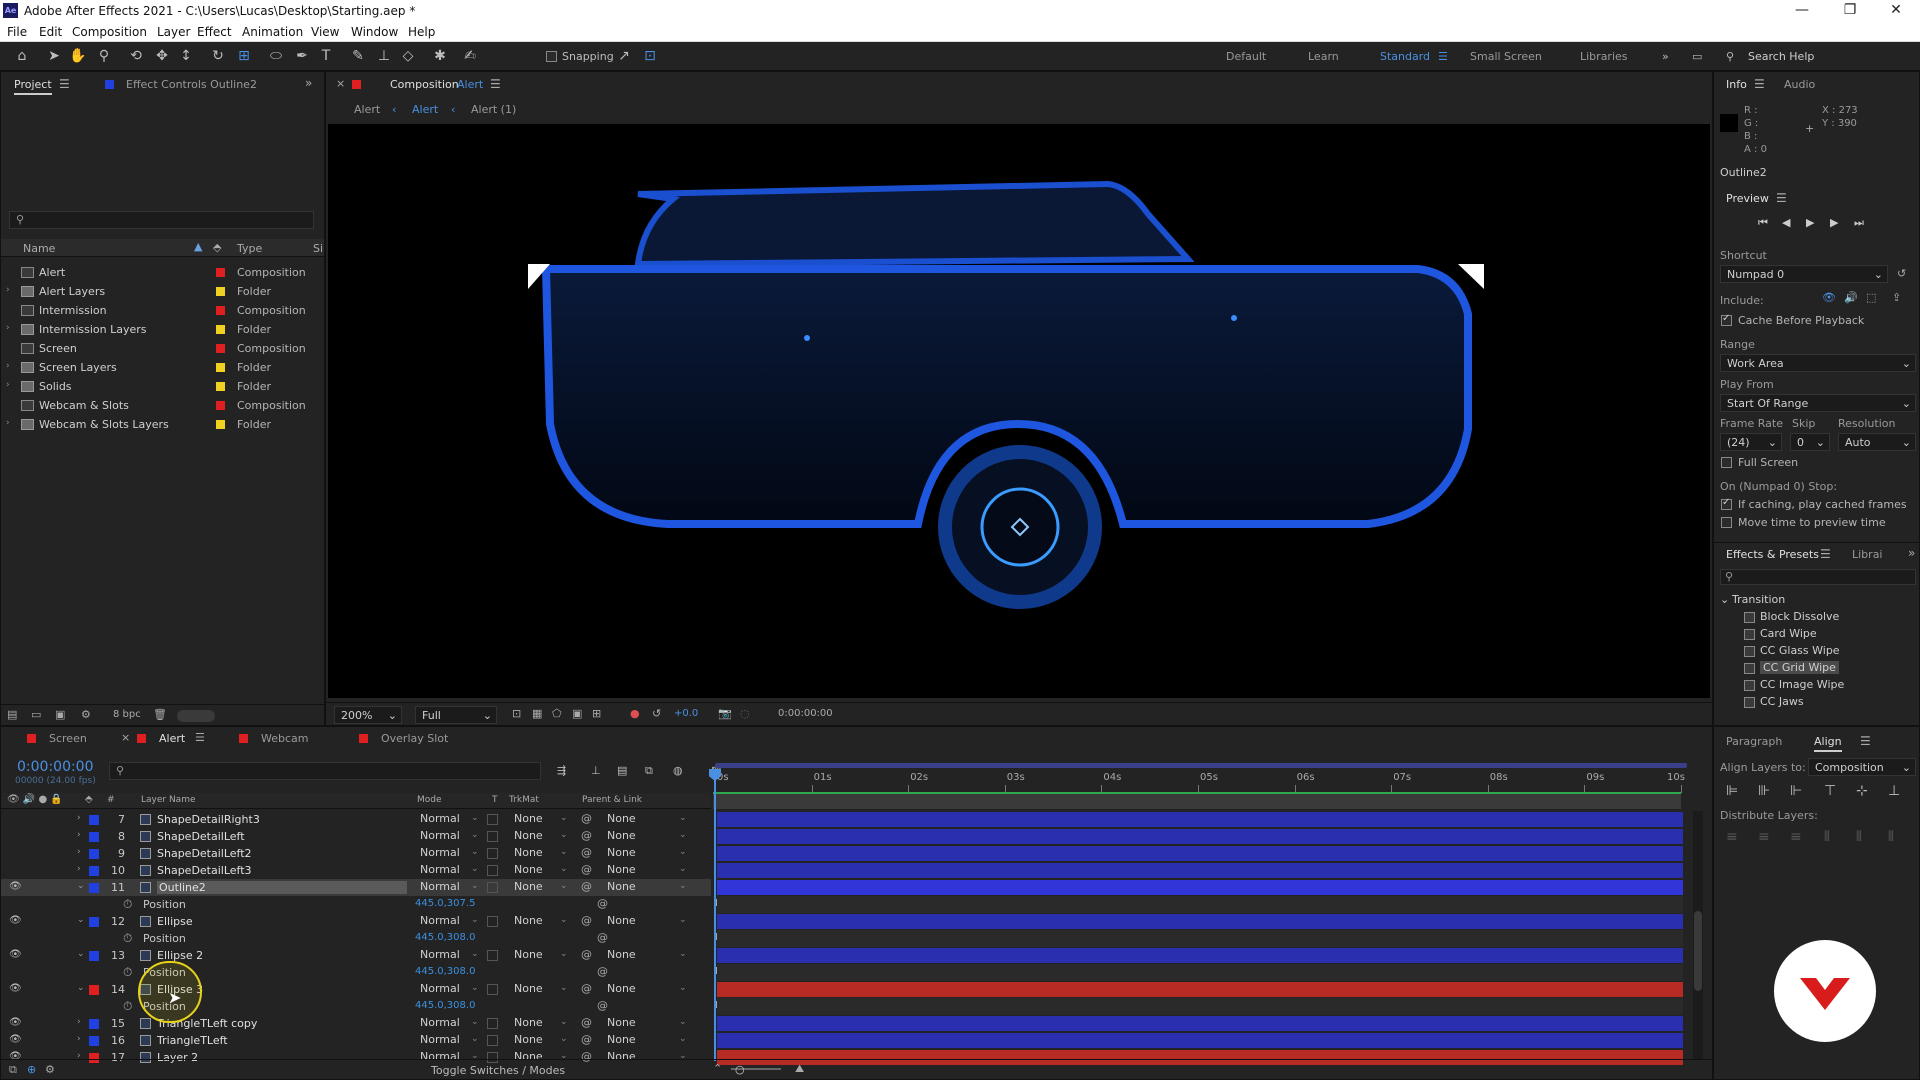 The image size is (1920, 1080). What do you see at coordinates (356, 1040) in the screenshot?
I see `layer-row: 👁 › 16 TriangleTLeft Normal ⌄ None ⌄ @ None ⌄` at bounding box center [356, 1040].